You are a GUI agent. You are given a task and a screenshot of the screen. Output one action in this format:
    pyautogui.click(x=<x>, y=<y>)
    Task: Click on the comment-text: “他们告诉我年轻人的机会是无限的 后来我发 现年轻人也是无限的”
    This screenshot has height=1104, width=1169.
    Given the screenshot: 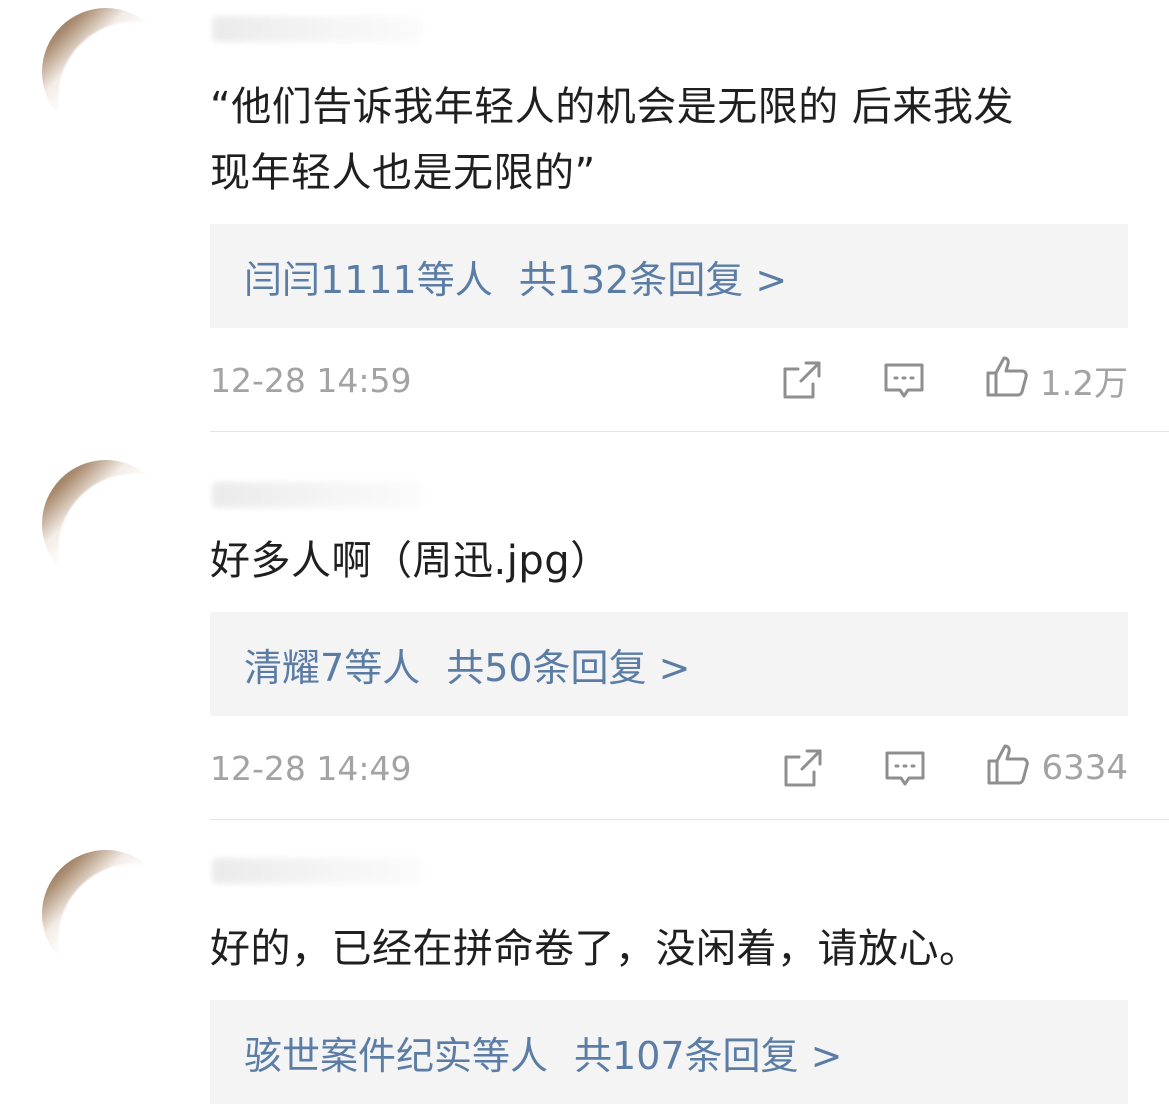 What is the action you would take?
    pyautogui.click(x=670, y=140)
    